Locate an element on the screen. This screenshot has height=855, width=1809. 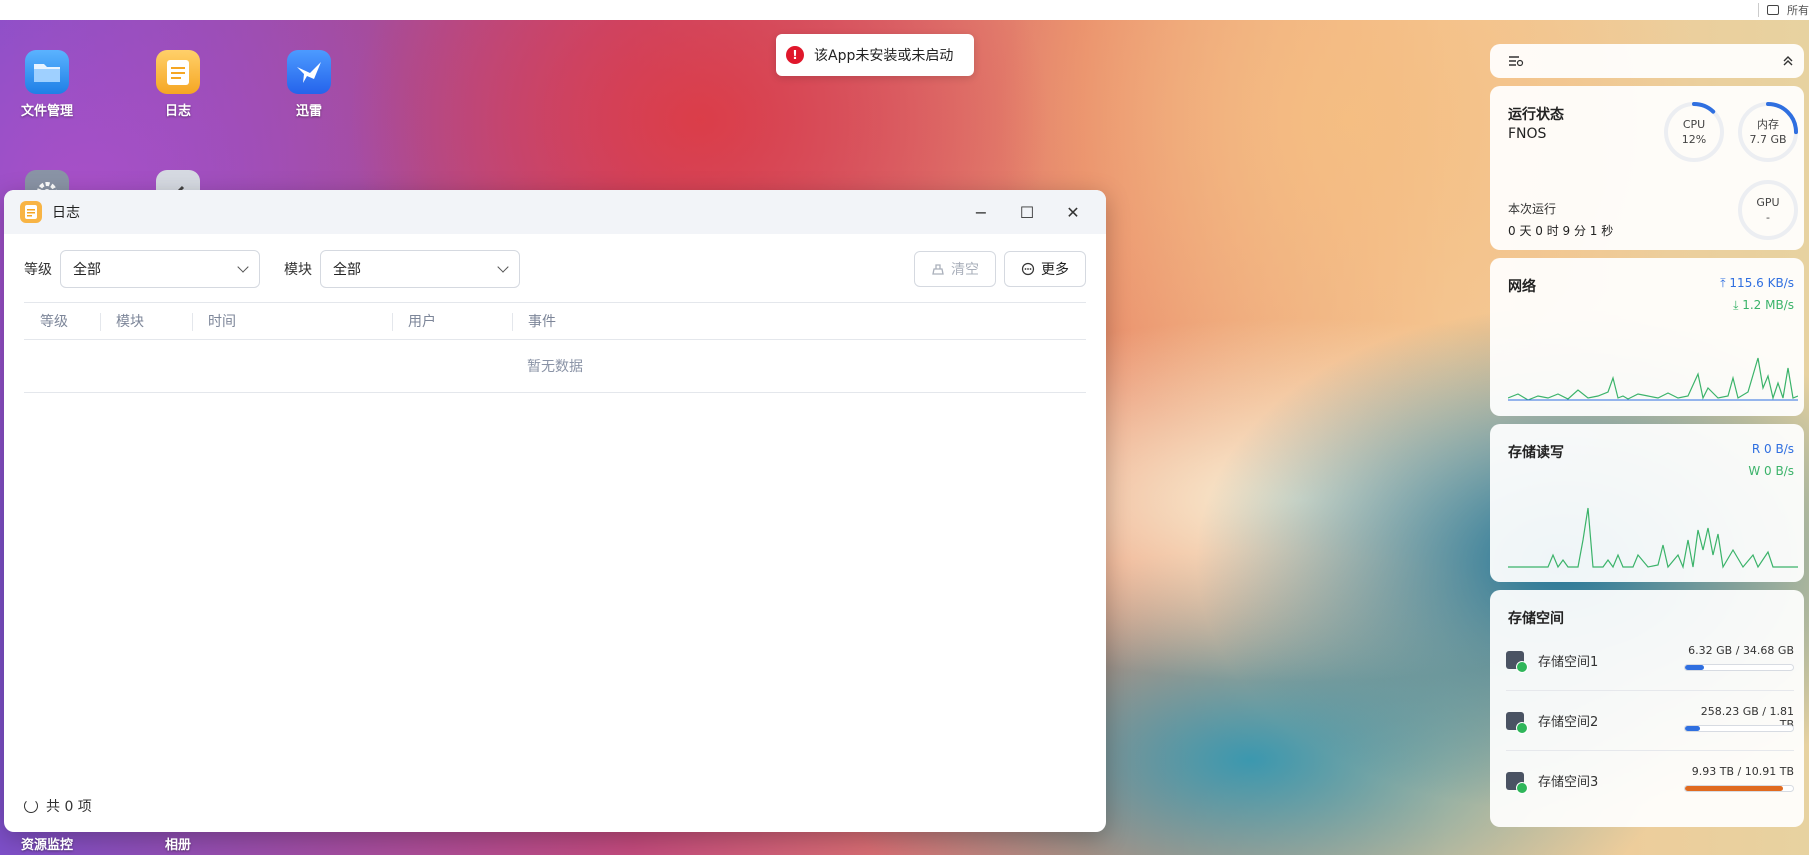
gpu-value: - is located at coordinates (1768, 217).